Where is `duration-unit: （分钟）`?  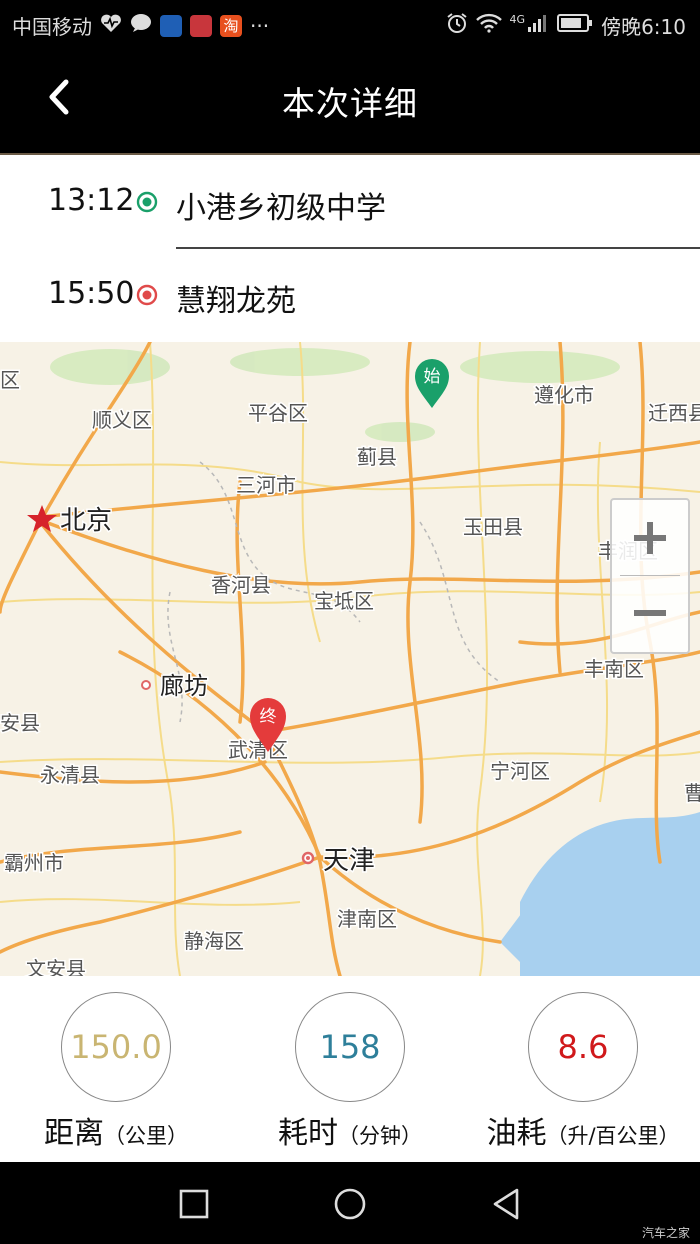
duration-unit: （分钟） is located at coordinates (380, 1136).